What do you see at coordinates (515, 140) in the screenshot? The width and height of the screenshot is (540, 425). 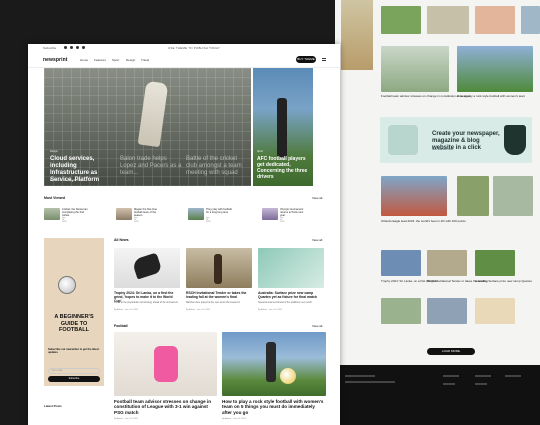 I see `promo-illustration` at bounding box center [515, 140].